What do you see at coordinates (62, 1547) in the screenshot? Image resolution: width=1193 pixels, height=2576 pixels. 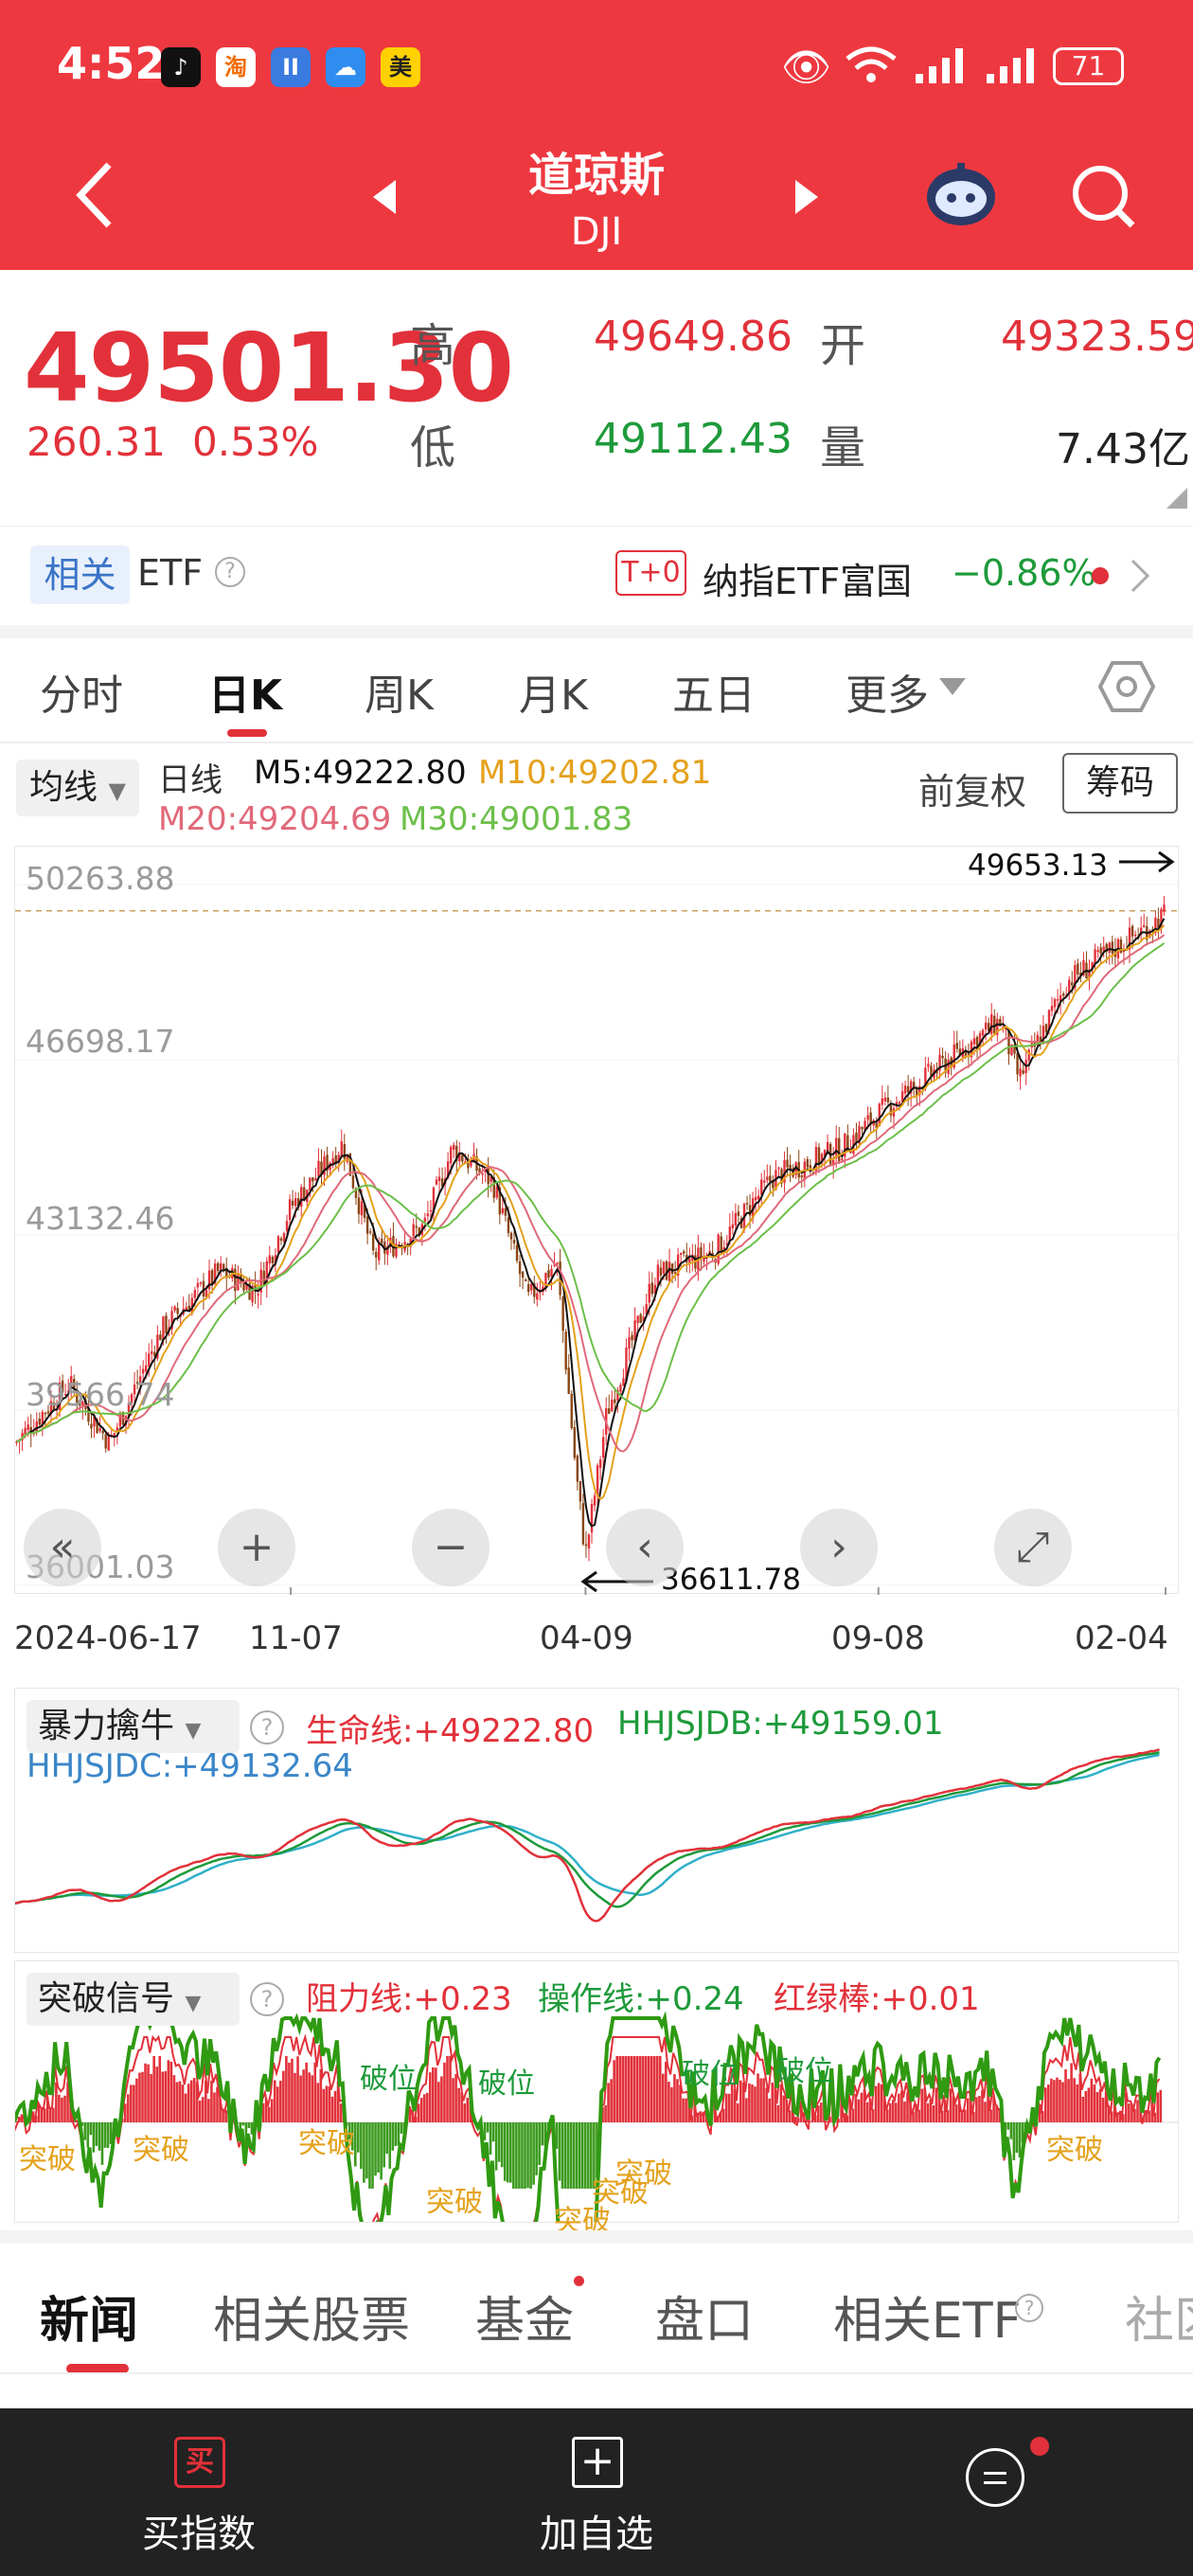 I see `zoom-out-all-button: «` at bounding box center [62, 1547].